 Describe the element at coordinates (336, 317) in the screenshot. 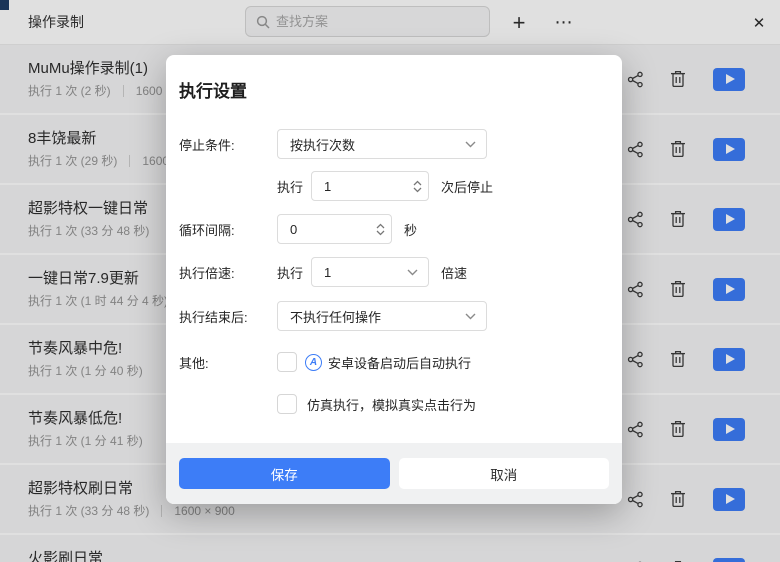

I see `after-end-value: 不执行任何操作` at that location.